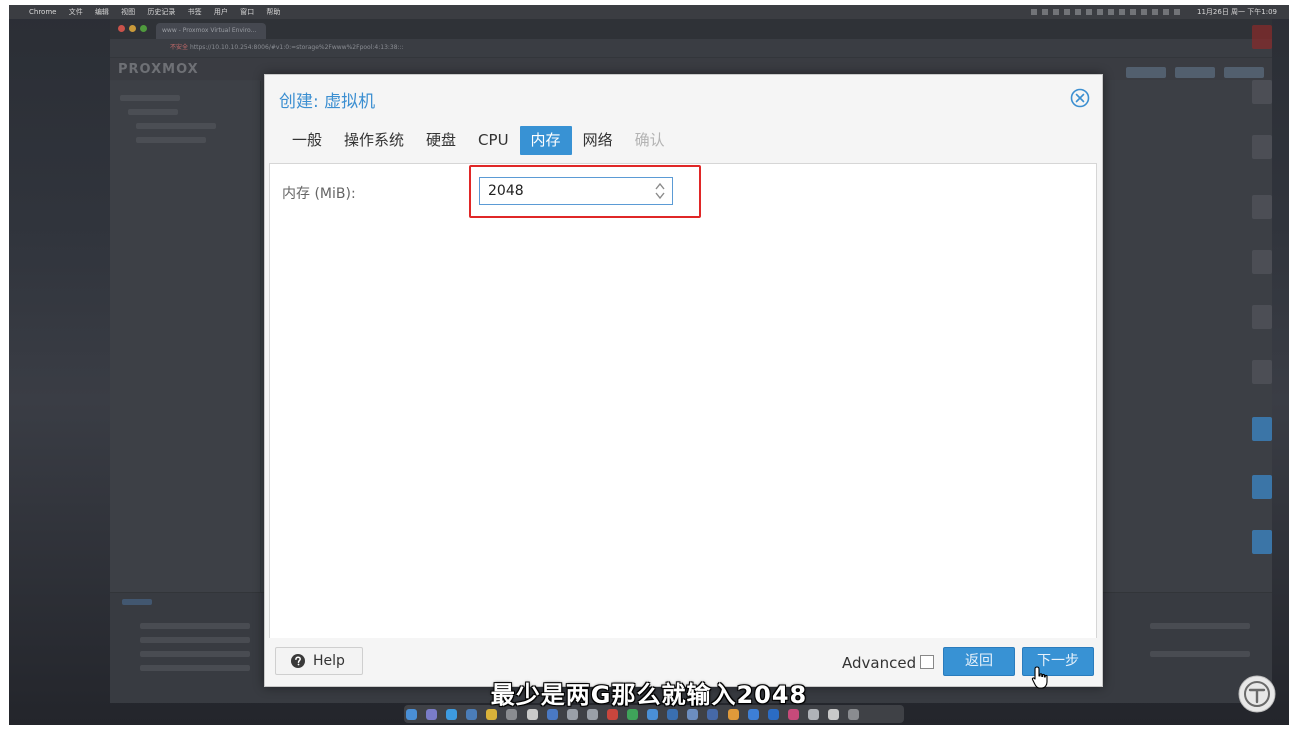 Image resolution: width=1298 pixels, height=736 pixels. What do you see at coordinates (545, 140) in the screenshot?
I see `tab-memory: 内存` at bounding box center [545, 140].